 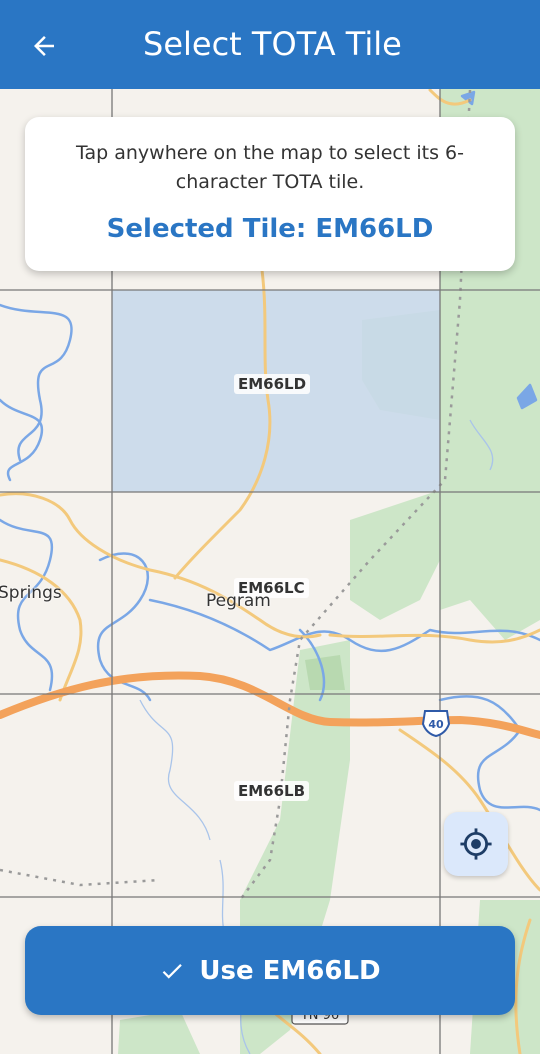 I want to click on my-location-icon, so click(x=476, y=844).